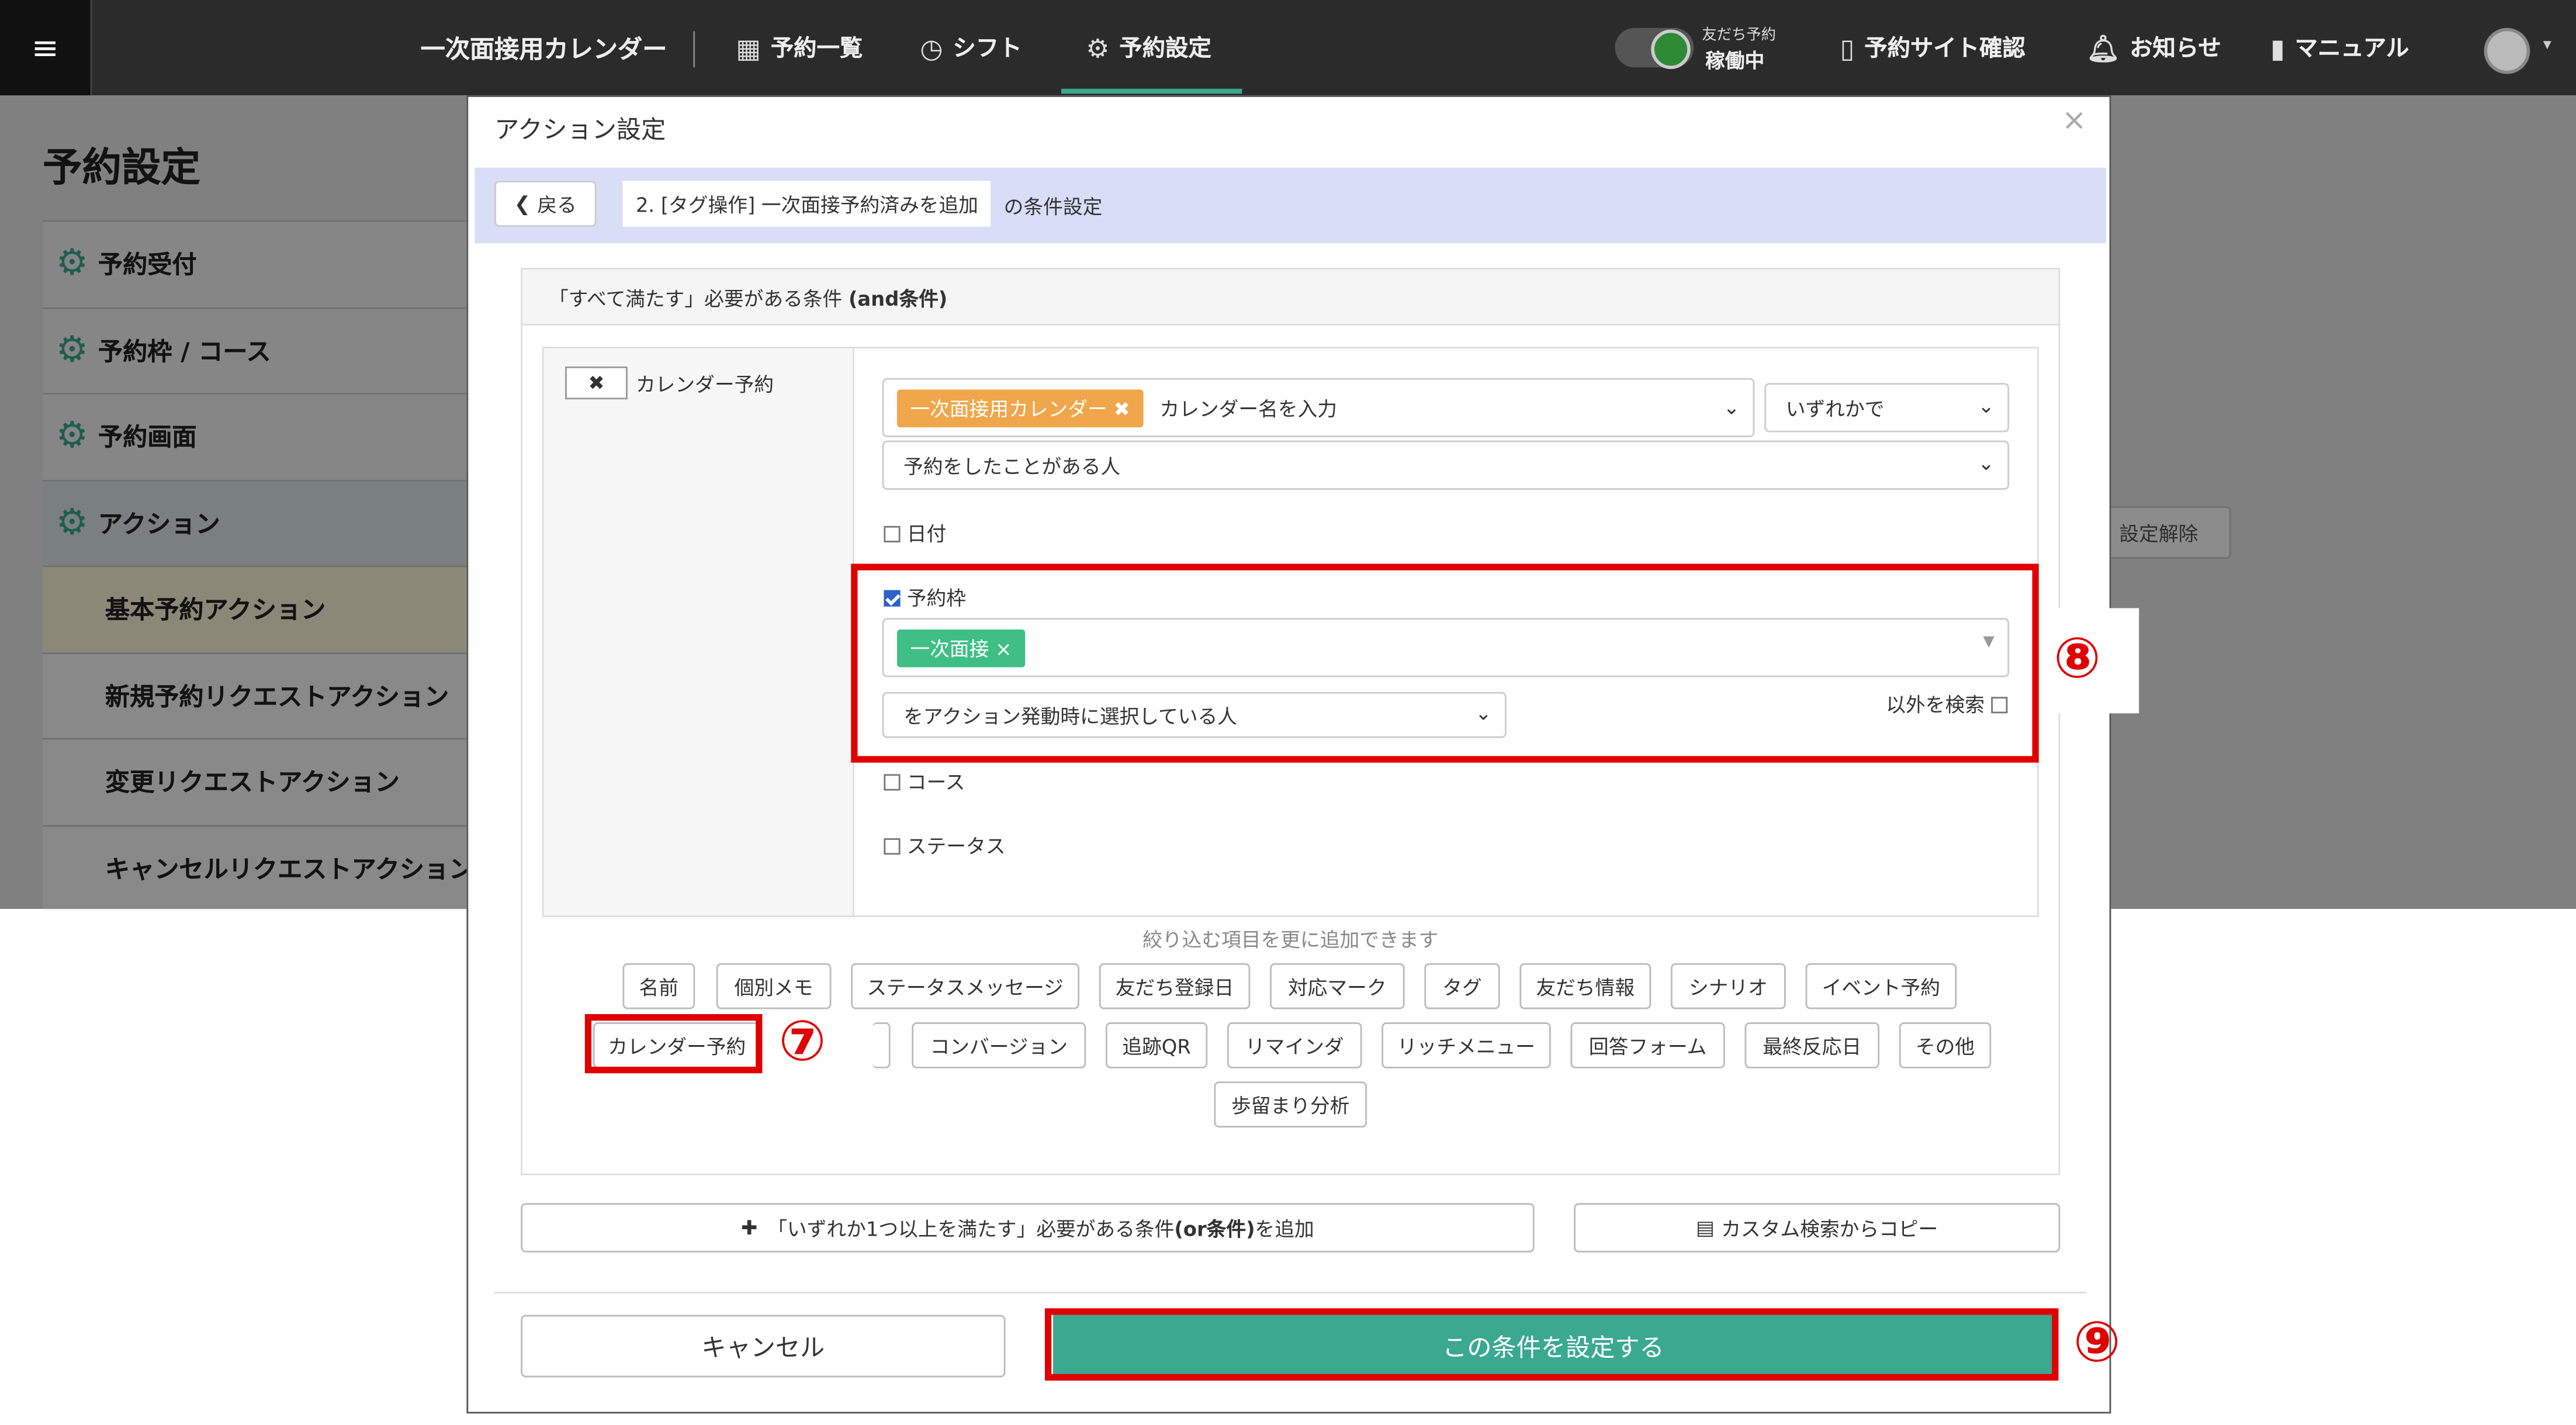 The image size is (2576, 1425). I want to click on match-select: いずれかで ⌄, so click(1887, 408).